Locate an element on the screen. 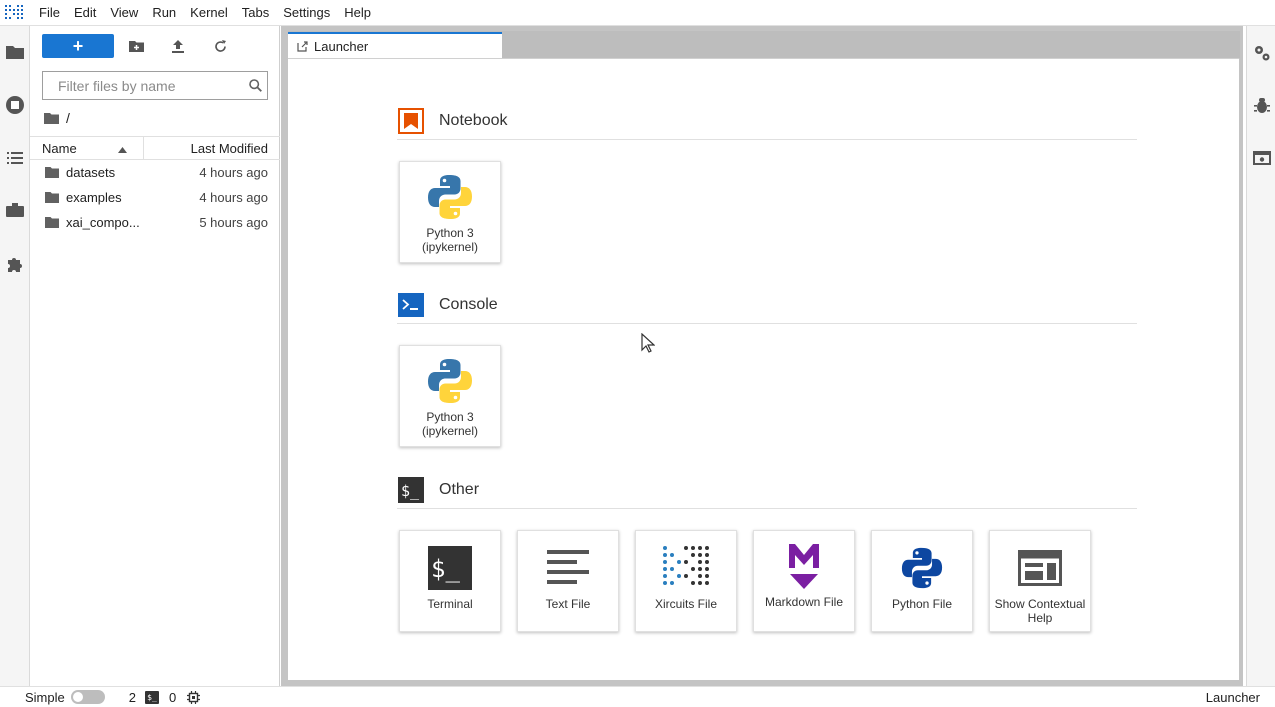  menu-view: View is located at coordinates (124, 13).